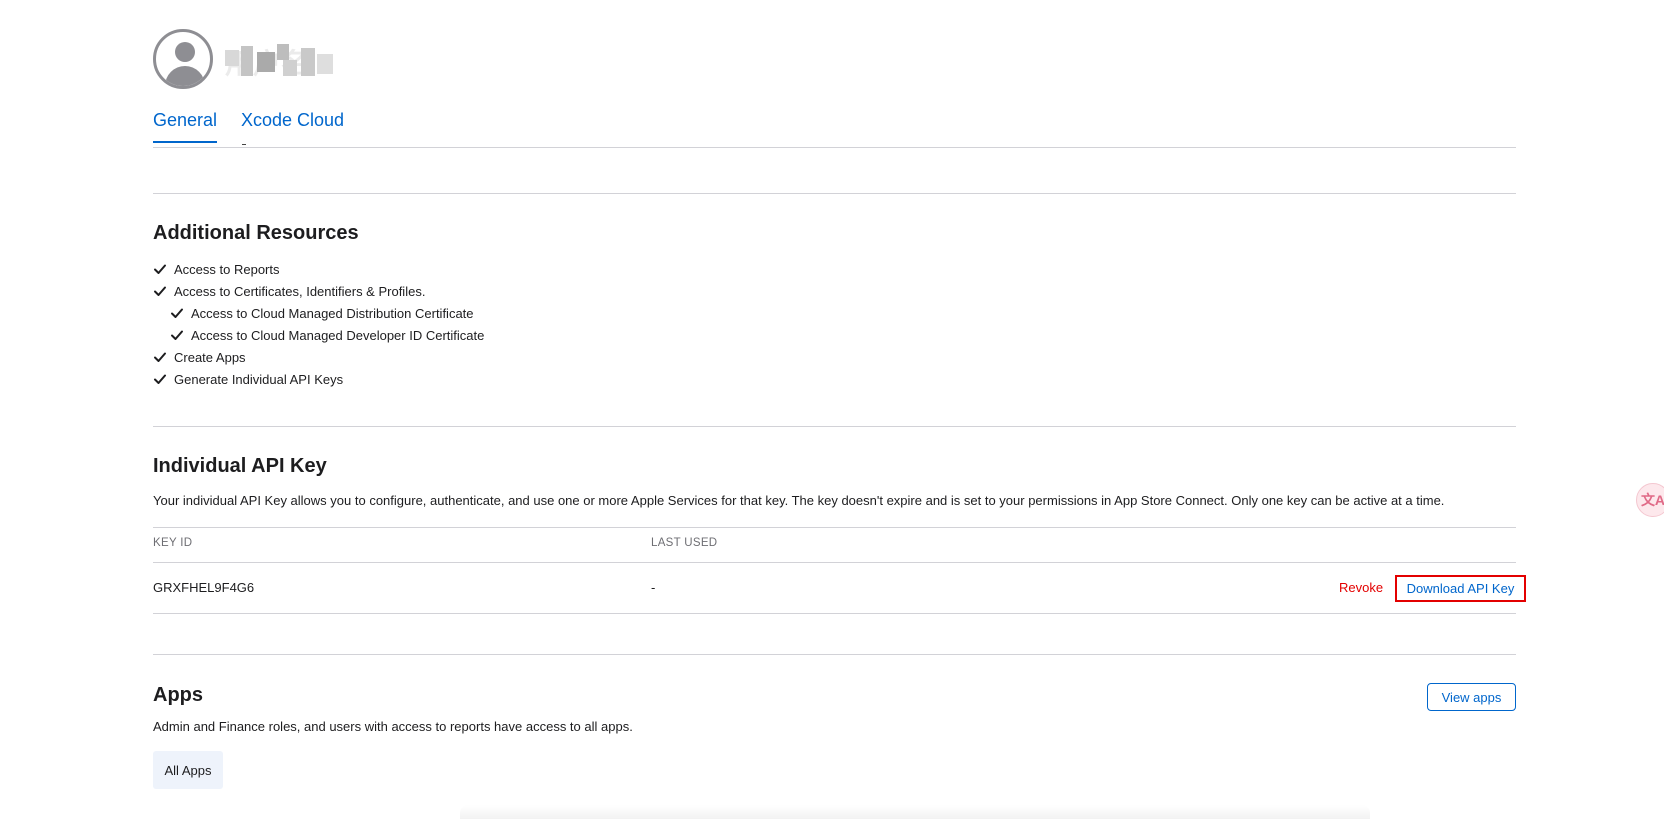 This screenshot has height=819, width=1664. What do you see at coordinates (1361, 587) in the screenshot?
I see `revoke-link: Revoke` at bounding box center [1361, 587].